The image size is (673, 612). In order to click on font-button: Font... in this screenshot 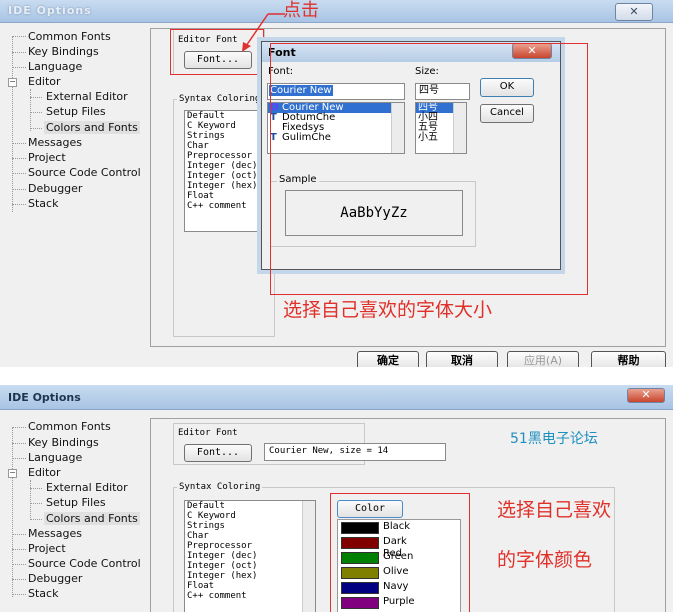, I will do `click(218, 453)`.